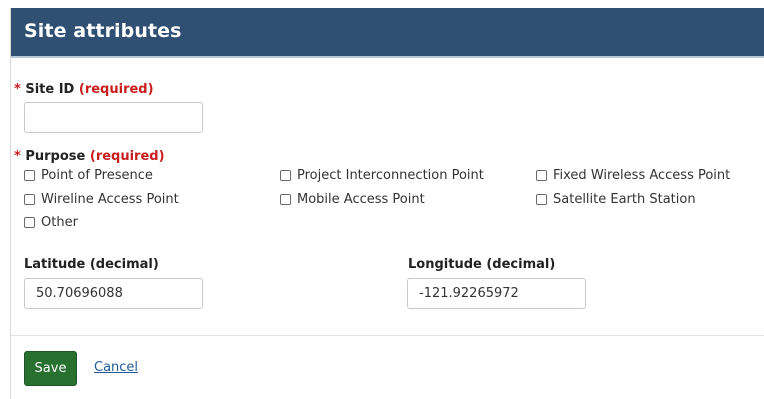 The image size is (764, 399). Describe the element at coordinates (116, 367) in the screenshot. I see `cancel-link: Cancel` at that location.